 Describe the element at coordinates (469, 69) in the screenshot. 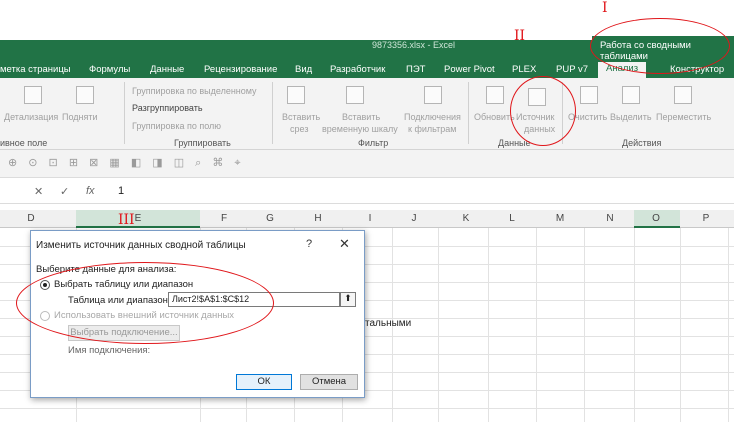

I see `tab-power-pivot: Power Pivot` at that location.